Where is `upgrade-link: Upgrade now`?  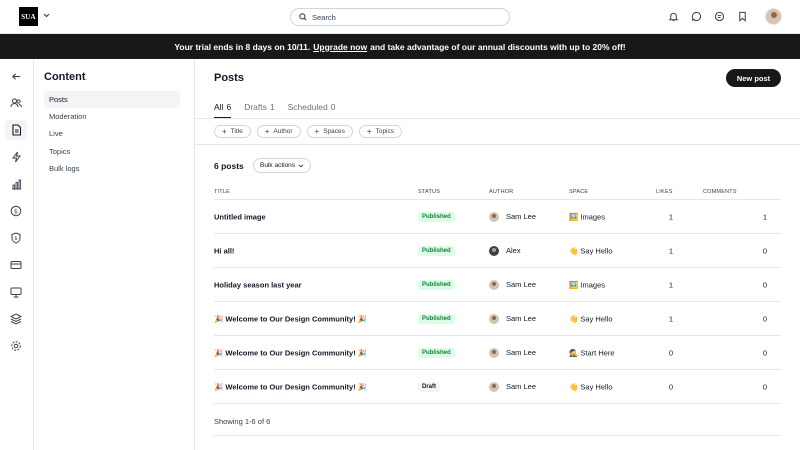
upgrade-link: Upgrade now is located at coordinates (340, 47).